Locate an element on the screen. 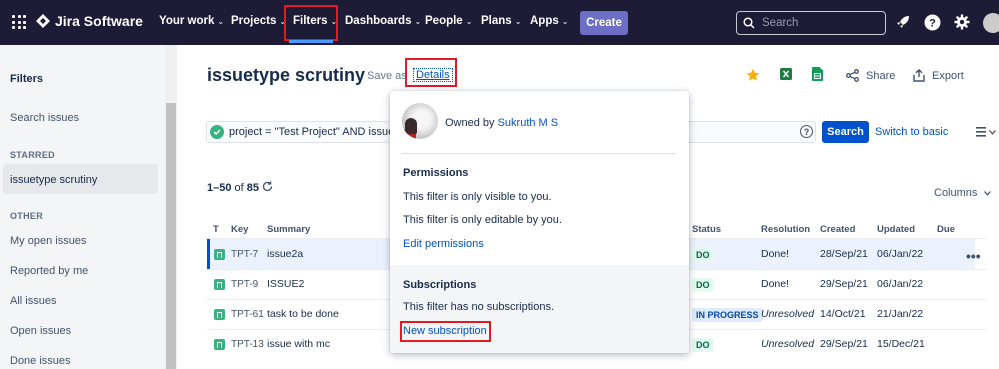 Image resolution: width=999 pixels, height=369 pixels. export-label: Export is located at coordinates (948, 75).